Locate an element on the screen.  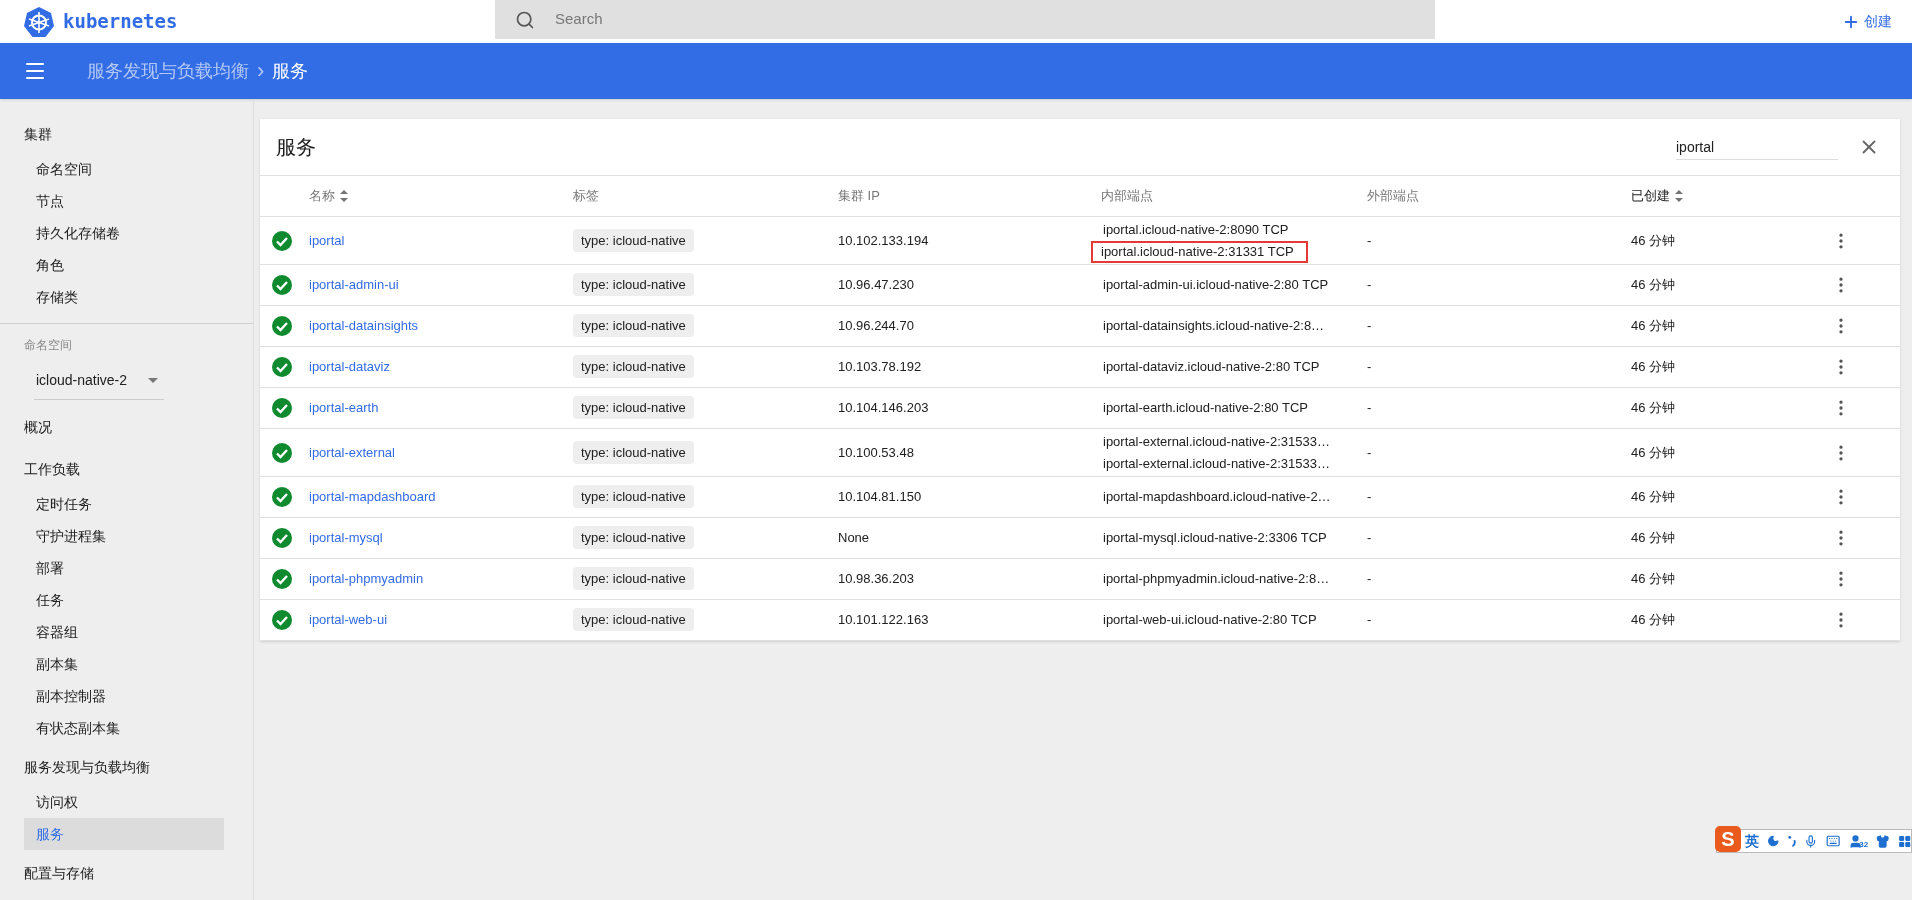
service-link: iportal-earth is located at coordinates (344, 408).